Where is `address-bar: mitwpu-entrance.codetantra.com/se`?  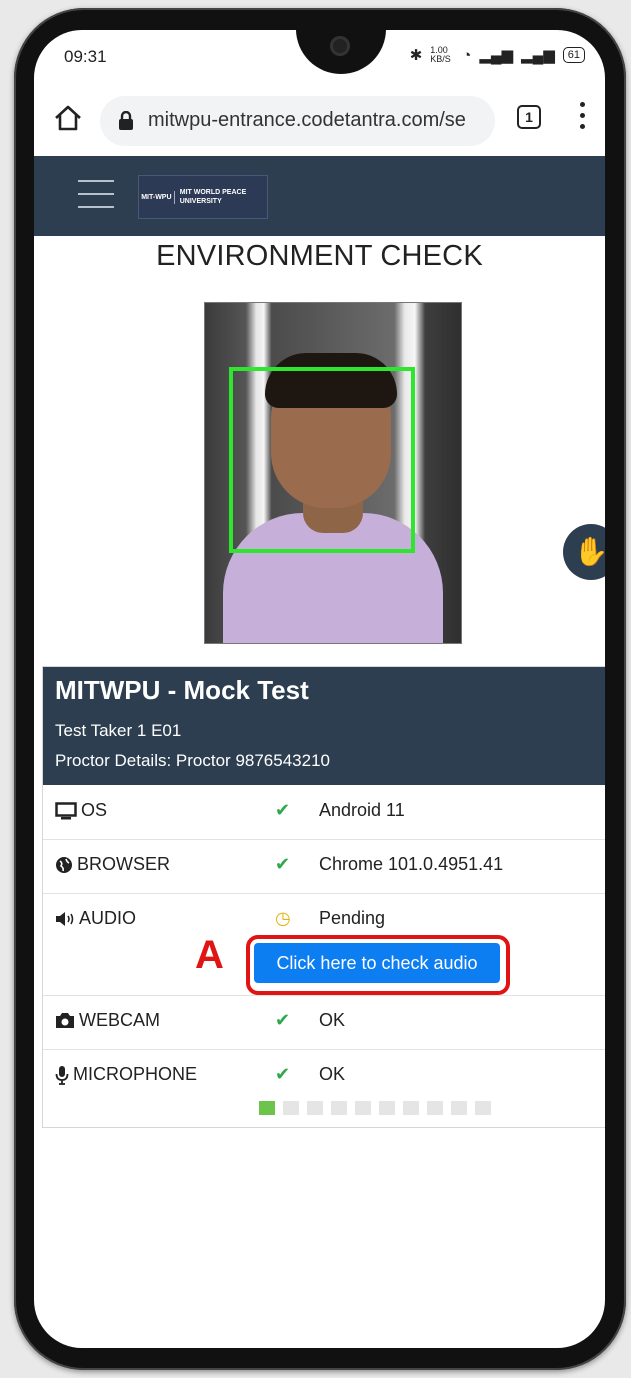
address-bar: mitwpu-entrance.codetantra.com/se is located at coordinates (297, 121).